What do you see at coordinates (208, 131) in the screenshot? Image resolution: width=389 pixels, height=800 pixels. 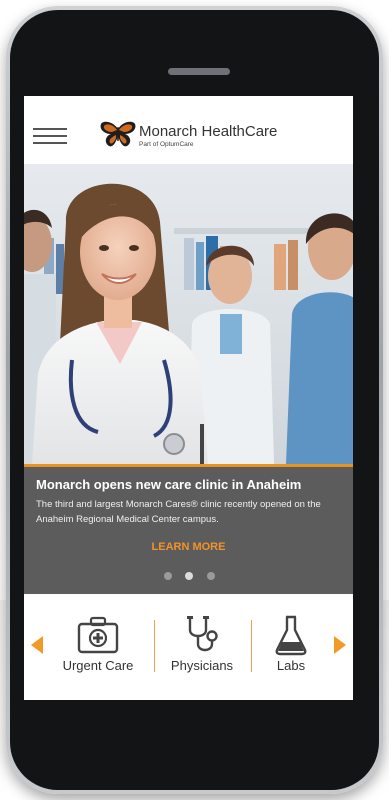 I see `brand-name: Monarch HealthCare` at bounding box center [208, 131].